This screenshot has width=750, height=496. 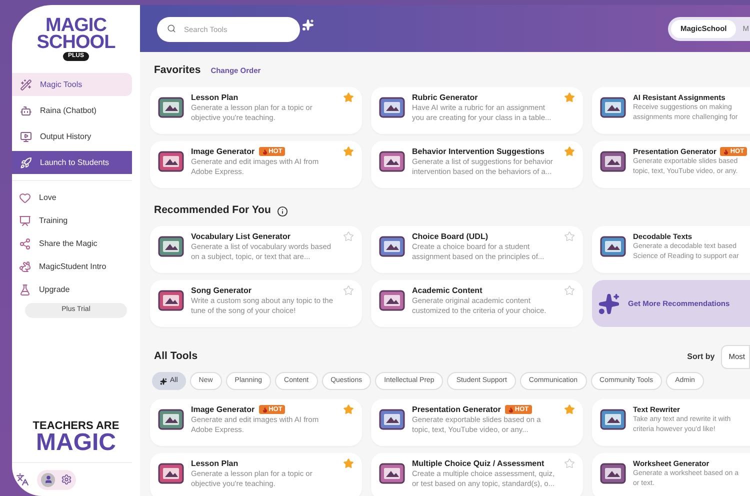 What do you see at coordinates (240, 236) in the screenshot?
I see `tool-title: Vocabulary List Generator` at bounding box center [240, 236].